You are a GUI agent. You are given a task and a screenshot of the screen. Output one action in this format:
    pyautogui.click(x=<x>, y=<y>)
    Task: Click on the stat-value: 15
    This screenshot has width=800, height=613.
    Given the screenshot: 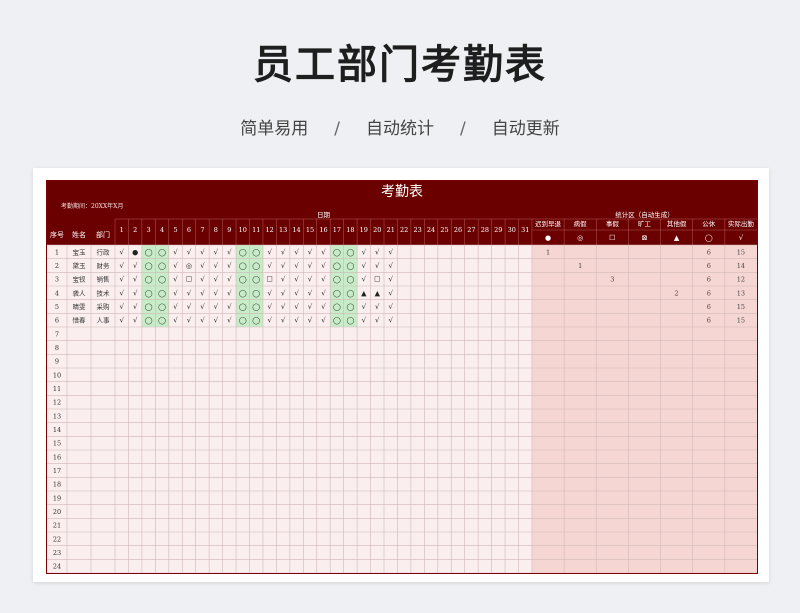 What is the action you would take?
    pyautogui.click(x=741, y=307)
    